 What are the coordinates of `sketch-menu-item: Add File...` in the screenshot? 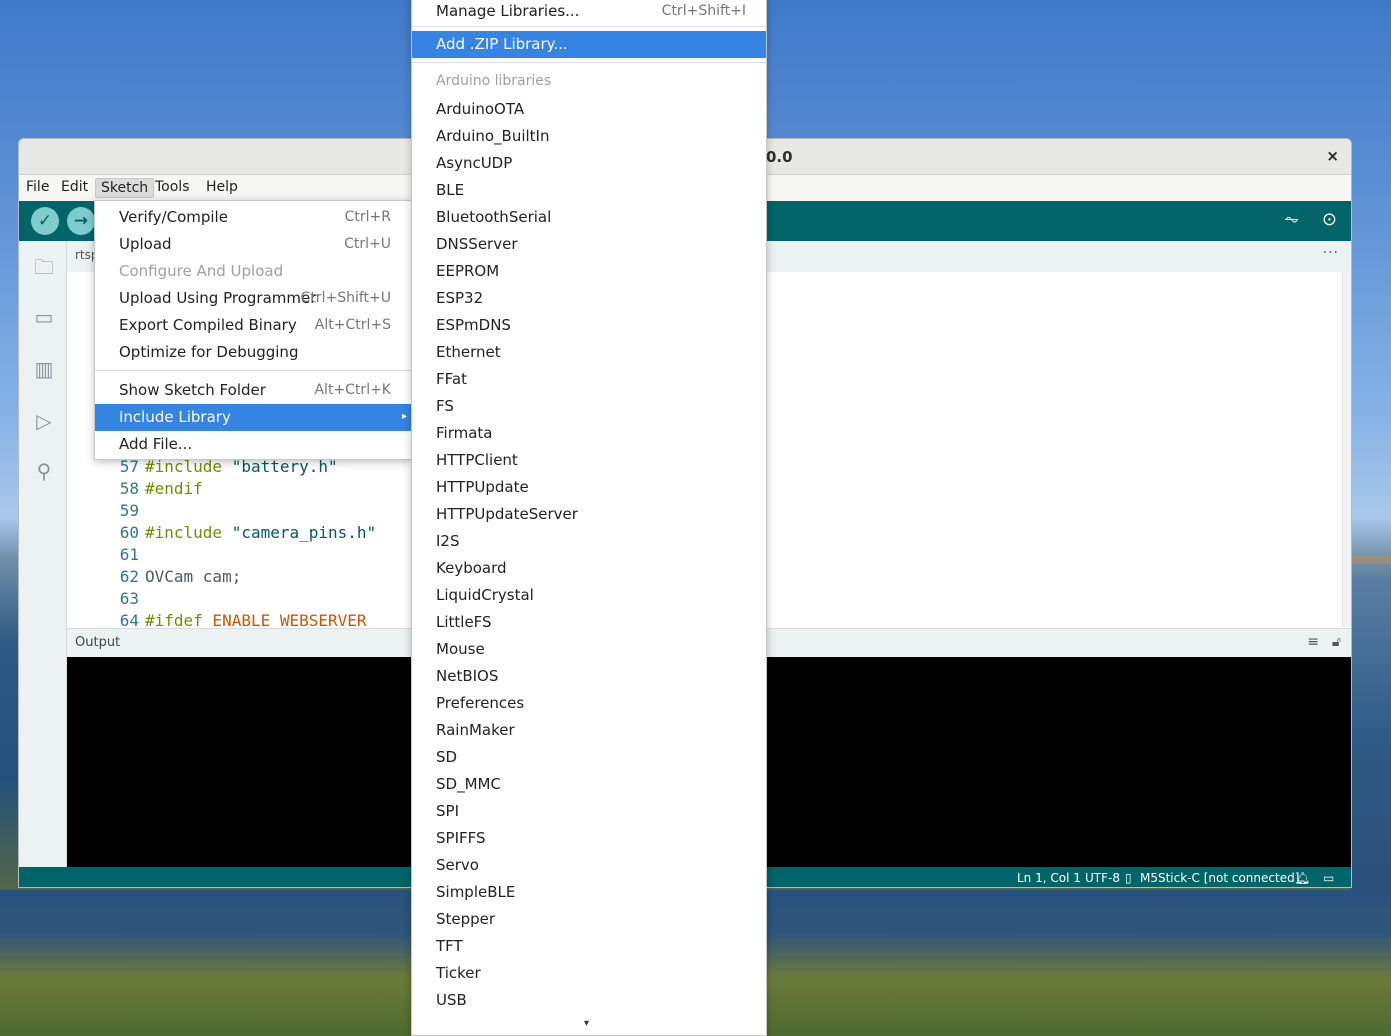 It's located at (253, 444).